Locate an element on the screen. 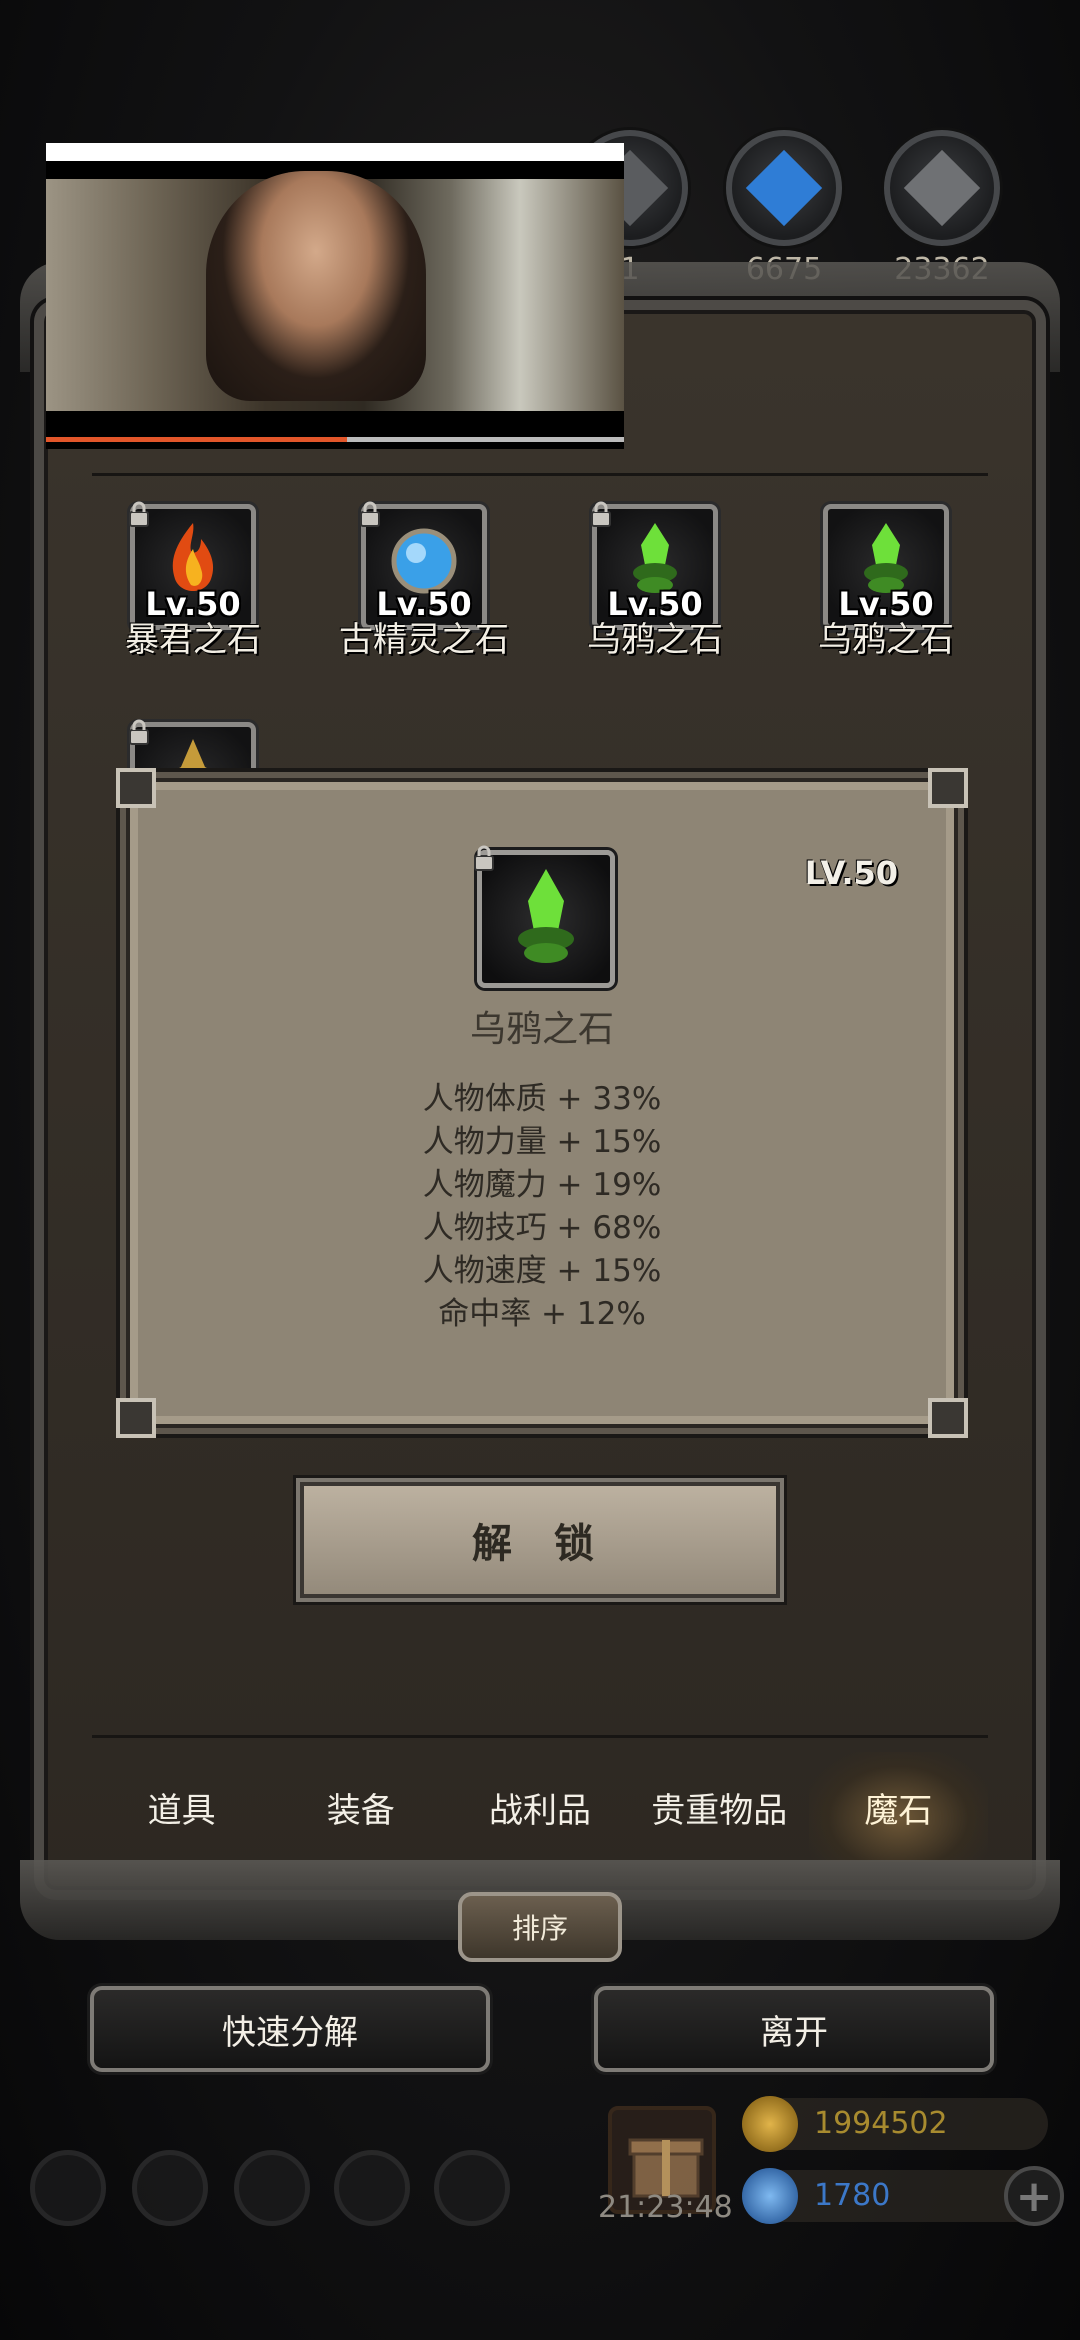  gem-amount: 1780 is located at coordinates (852, 2195).